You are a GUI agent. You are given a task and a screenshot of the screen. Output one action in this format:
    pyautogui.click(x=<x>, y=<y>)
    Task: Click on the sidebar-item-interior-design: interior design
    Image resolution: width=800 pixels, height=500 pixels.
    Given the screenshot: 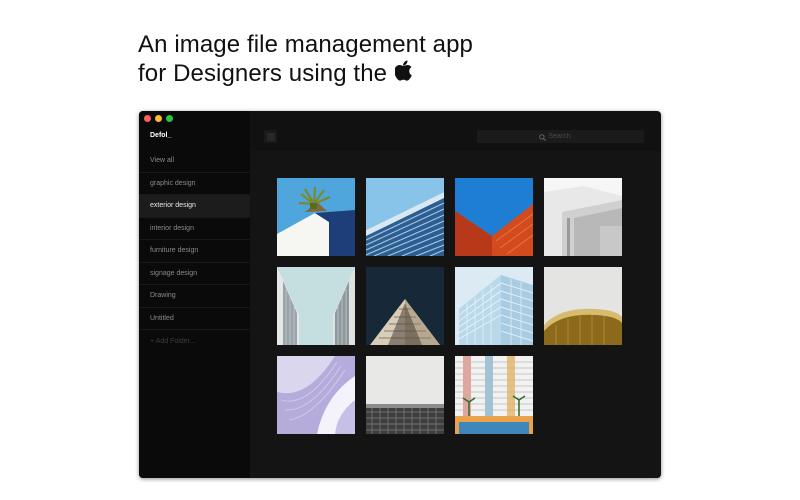 What is the action you would take?
    pyautogui.click(x=194, y=229)
    